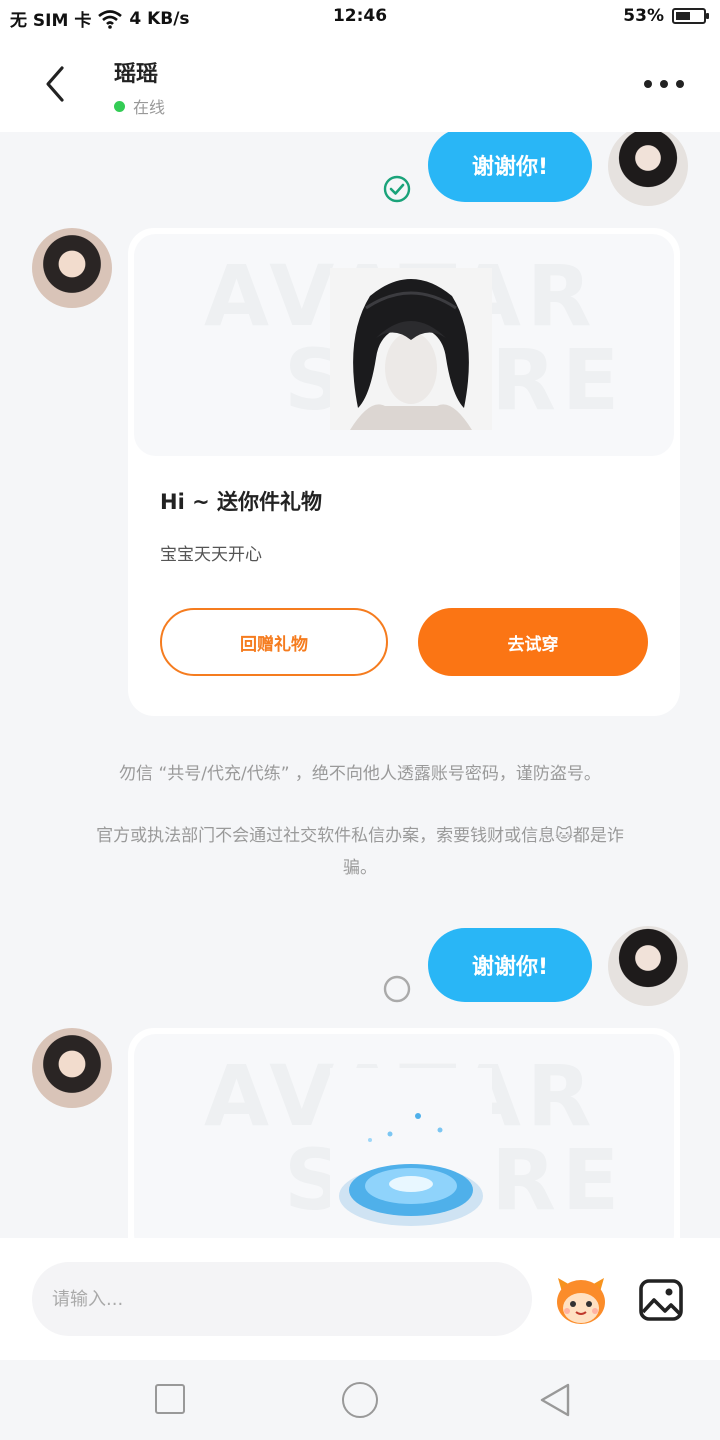 The width and height of the screenshot is (720, 1440). I want to click on back-button, so click(56, 84).